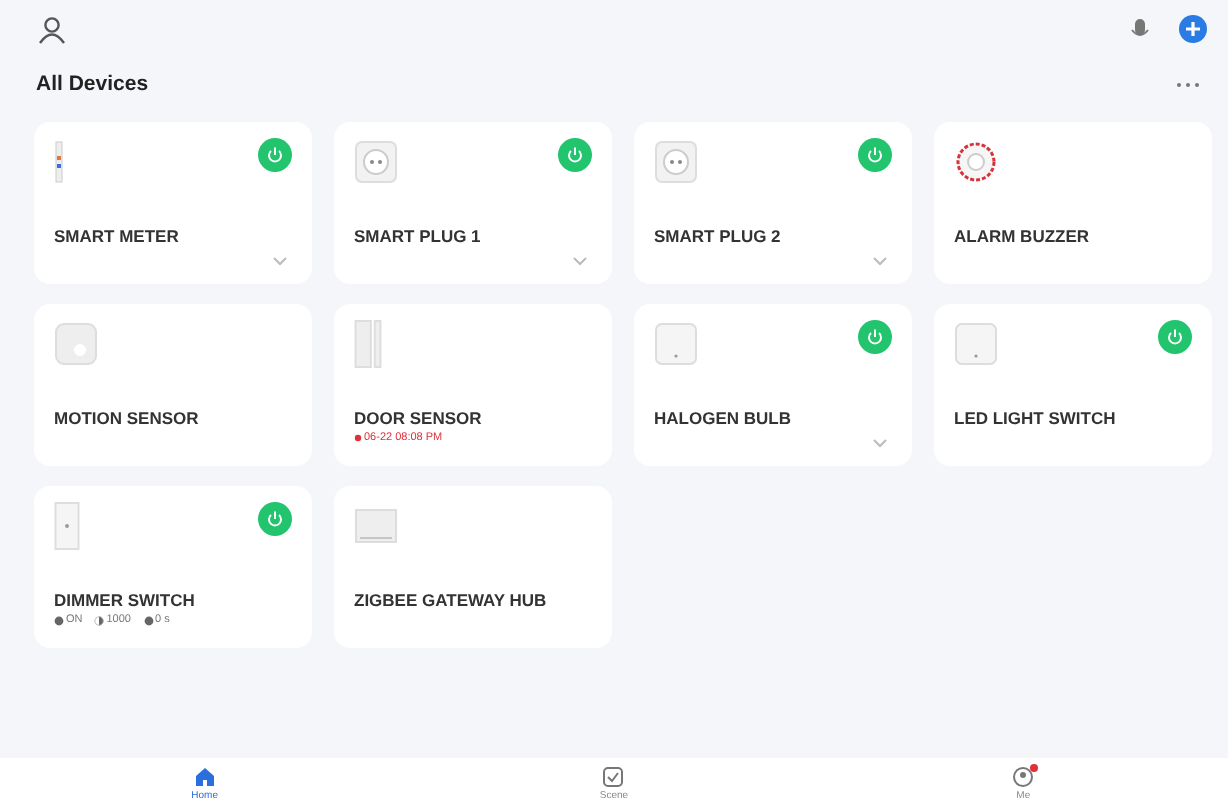 The width and height of the screenshot is (1228, 810). Describe the element at coordinates (1188, 84) in the screenshot. I see `more-icon` at that location.